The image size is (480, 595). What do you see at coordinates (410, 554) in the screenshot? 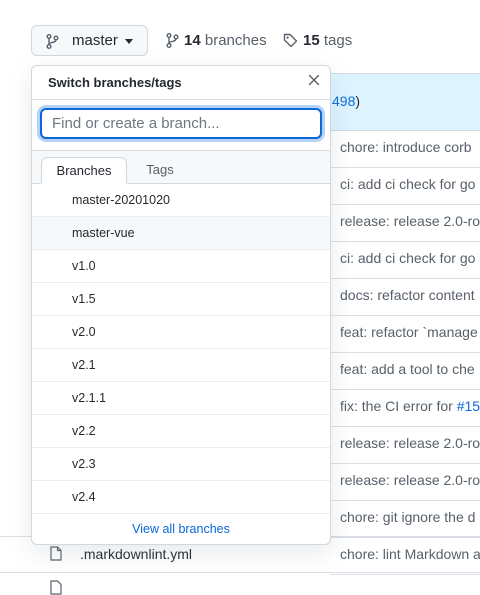
I see `commit-message: chore: lint Markdown a` at bounding box center [410, 554].